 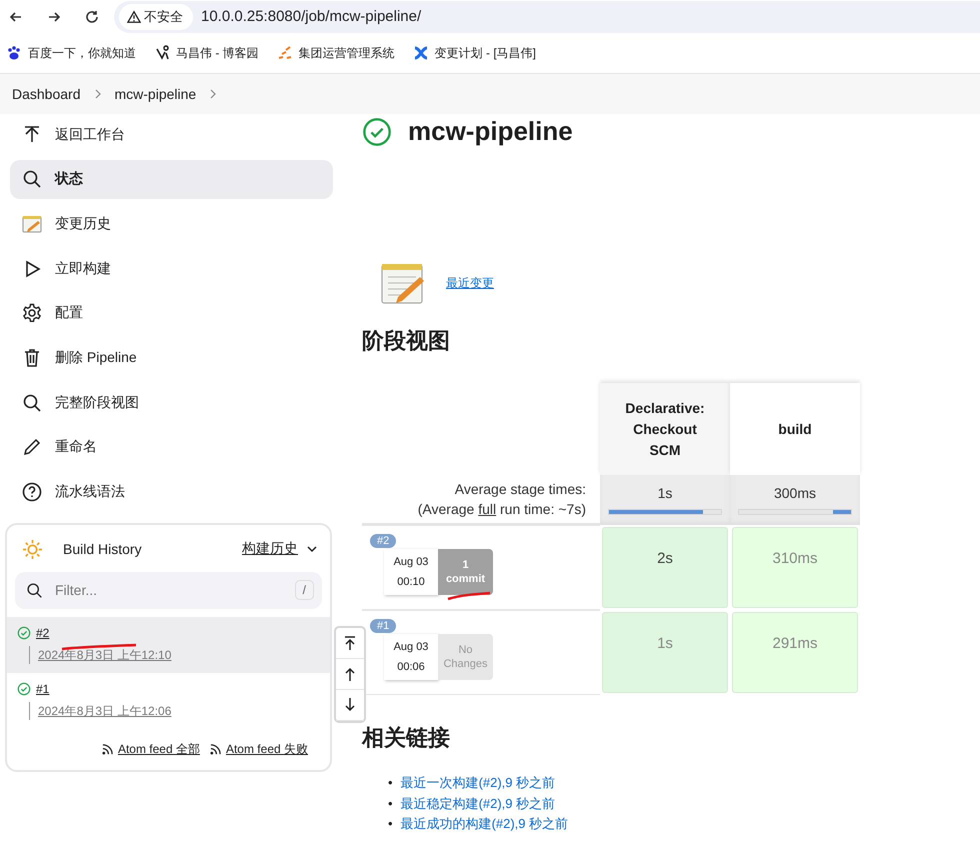 I want to click on average-time: 1s, so click(x=665, y=493).